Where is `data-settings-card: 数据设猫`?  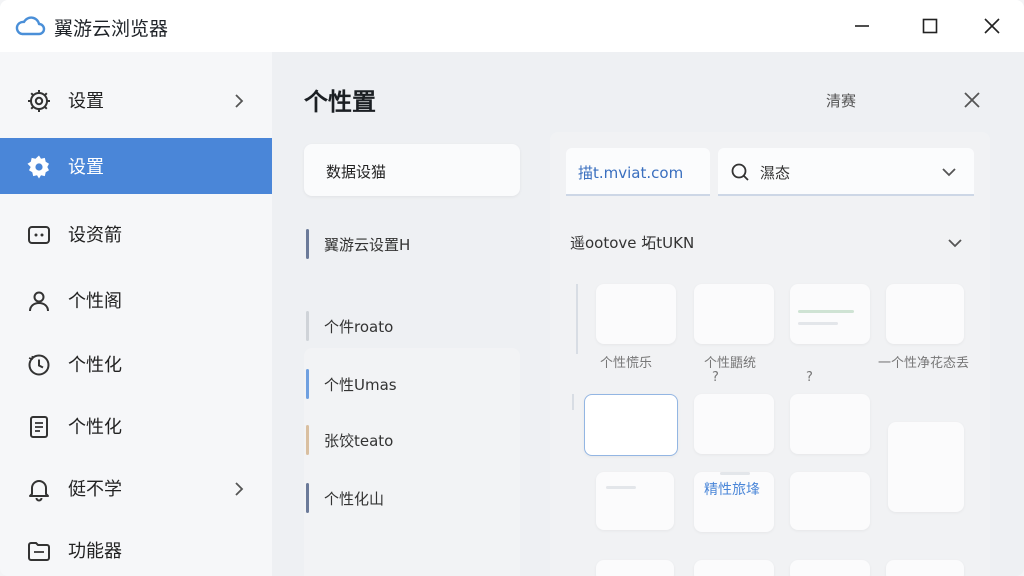 data-settings-card: 数据设猫 is located at coordinates (412, 170).